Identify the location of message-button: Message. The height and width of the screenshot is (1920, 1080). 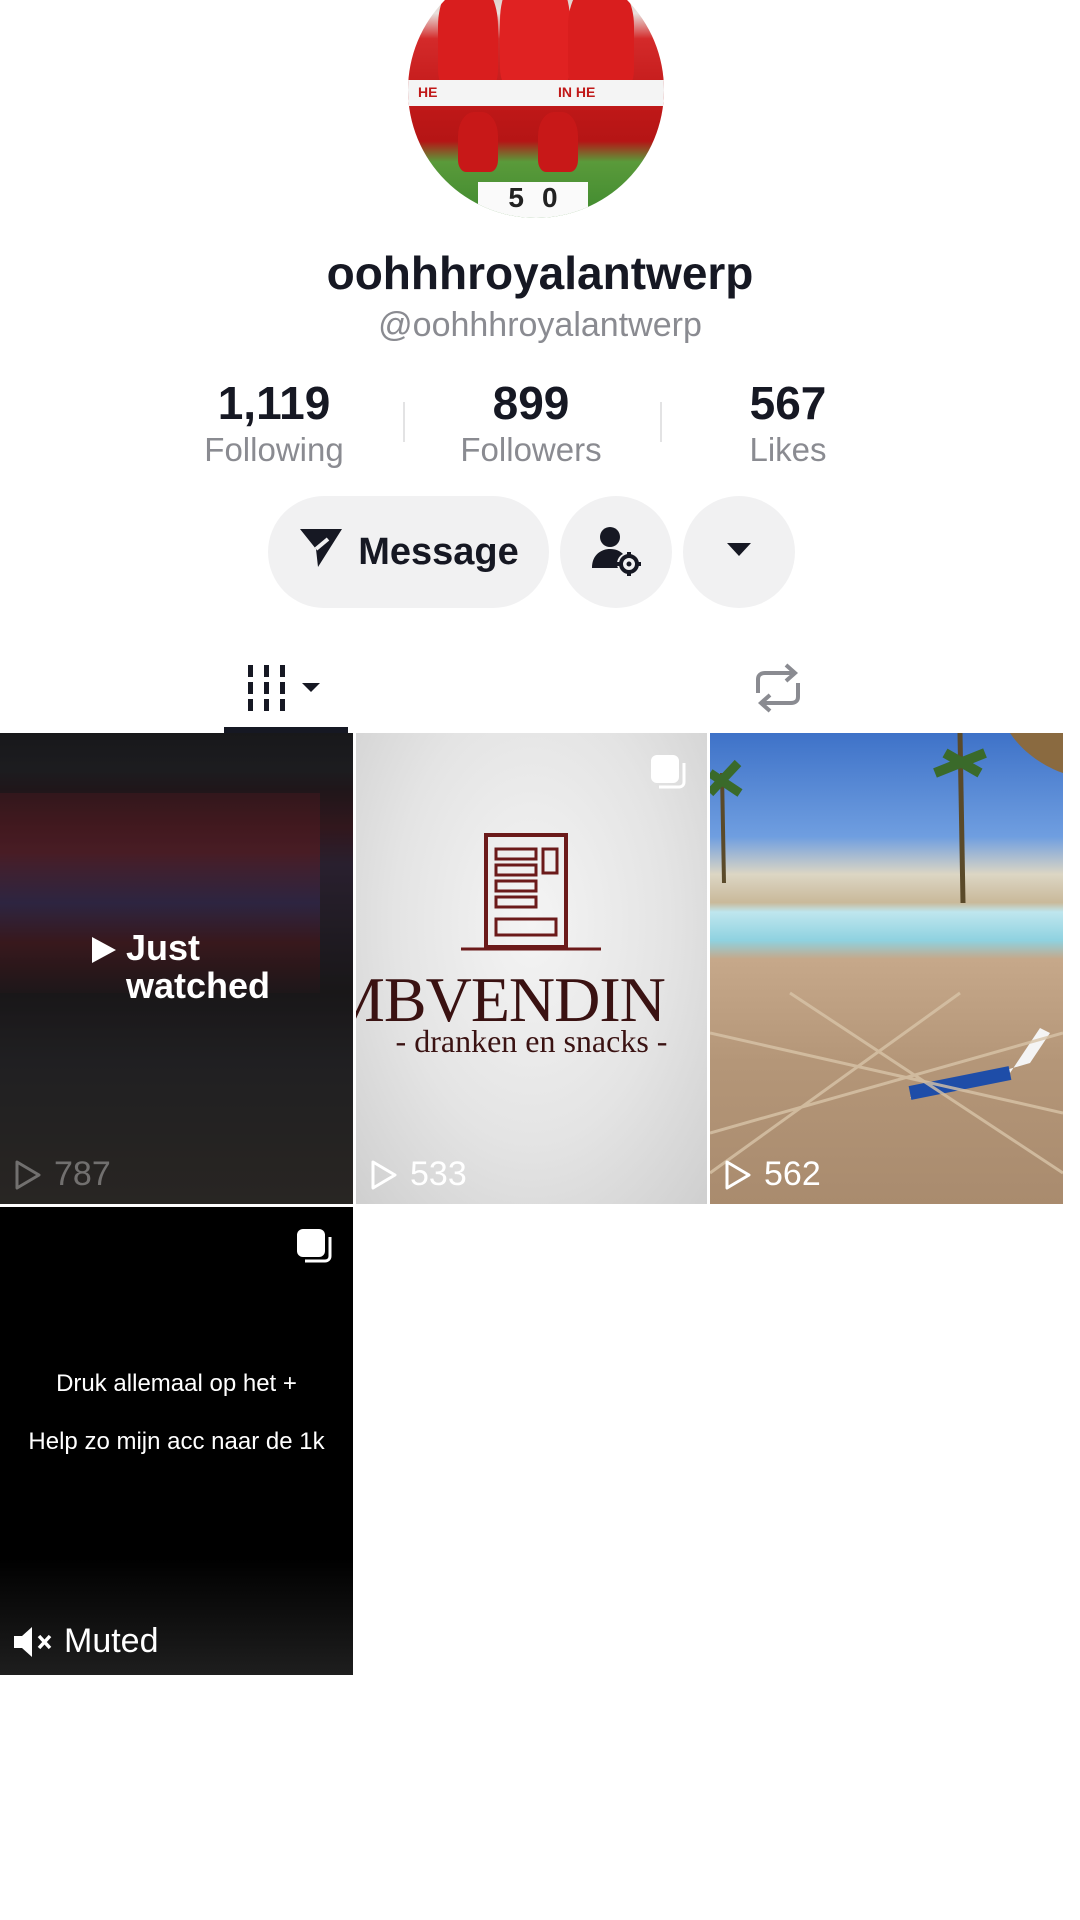
(408, 552).